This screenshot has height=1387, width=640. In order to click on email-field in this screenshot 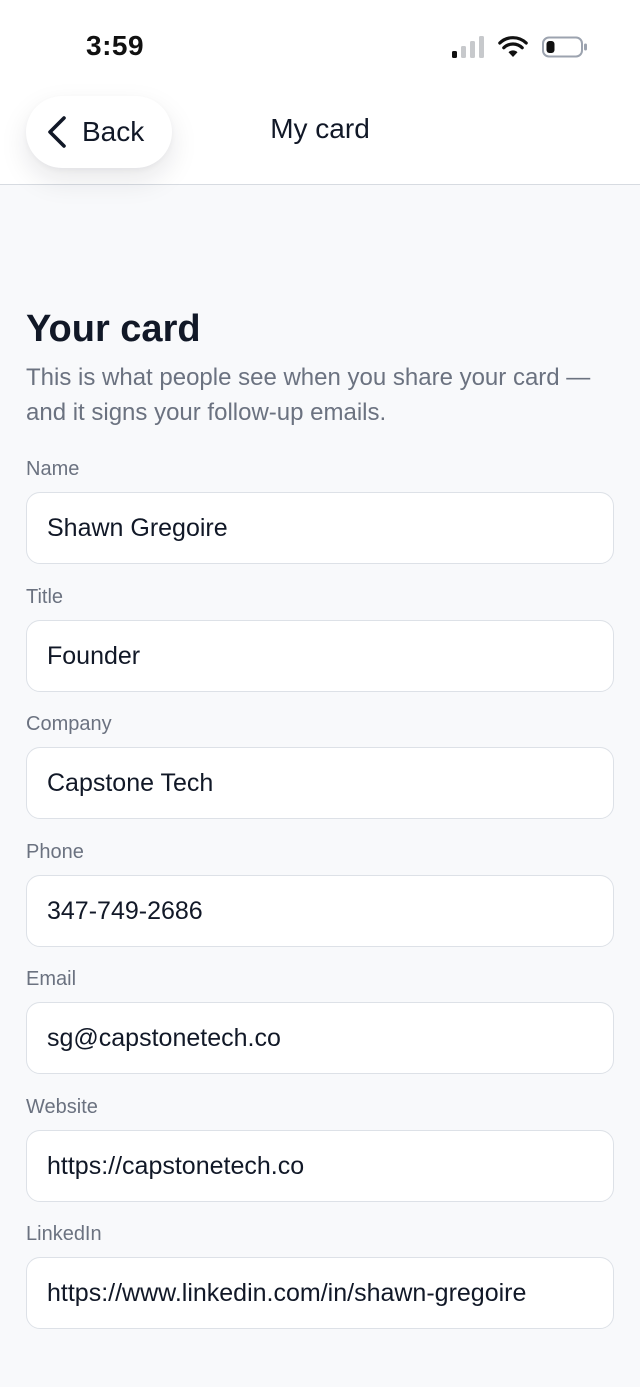, I will do `click(320, 1038)`.